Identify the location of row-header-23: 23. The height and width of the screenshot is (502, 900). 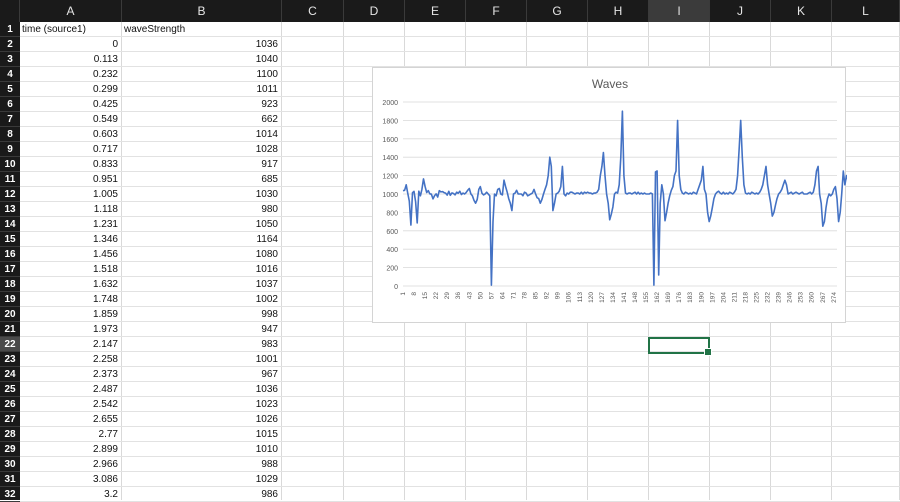
(10, 359).